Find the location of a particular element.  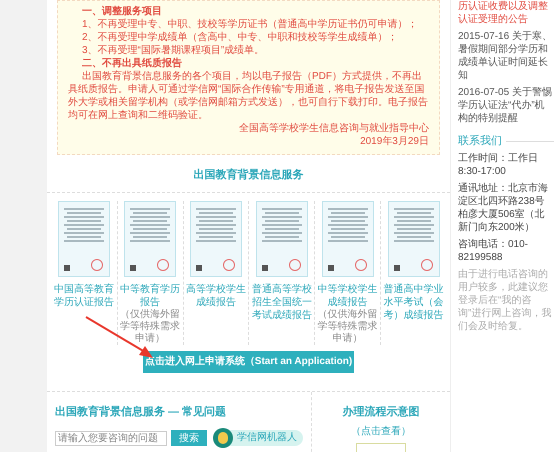

service-link: 中等教育学历报告 is located at coordinates (150, 295).